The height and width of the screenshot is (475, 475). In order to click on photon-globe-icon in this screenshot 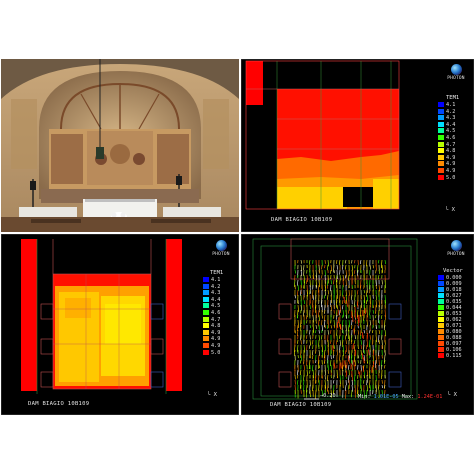, I will do `click(221, 245)`.